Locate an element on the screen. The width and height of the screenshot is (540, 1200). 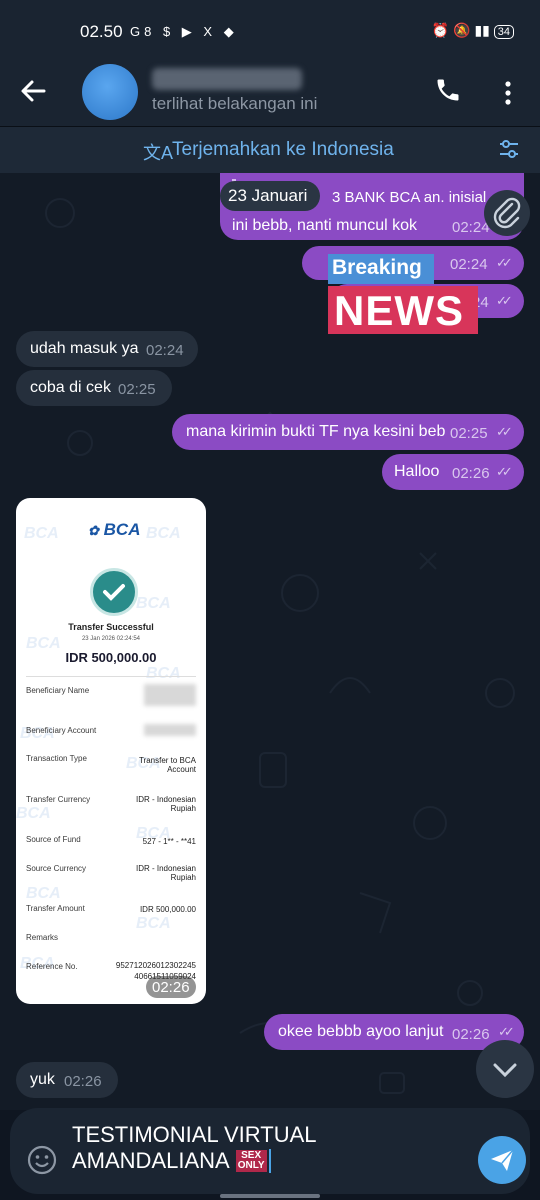
sex-only-badge: SEX ONLY is located at coordinates (251, 1161).